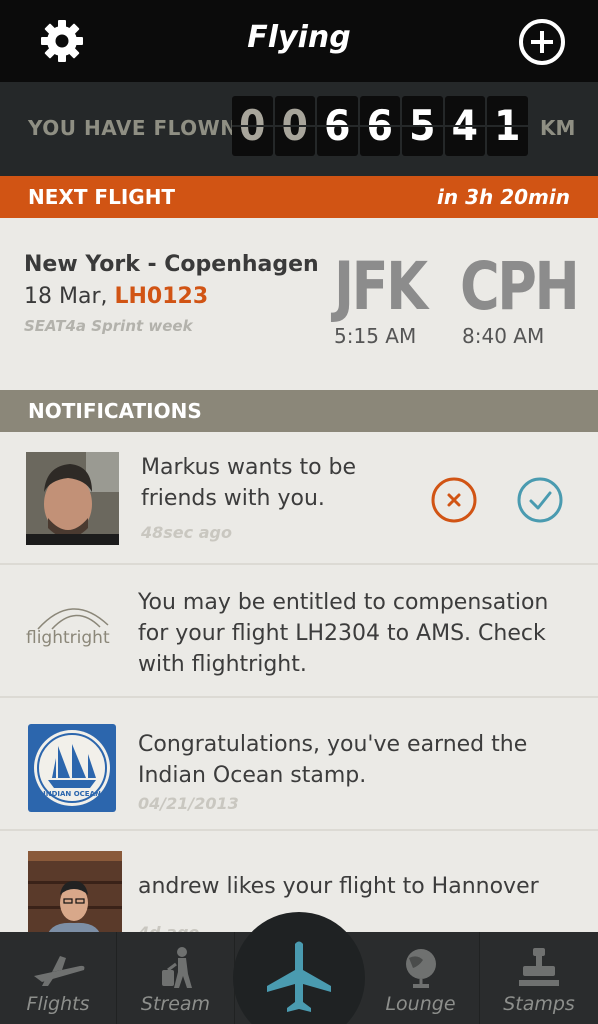  I want to click on tab-flights: Flights, so click(58, 978).